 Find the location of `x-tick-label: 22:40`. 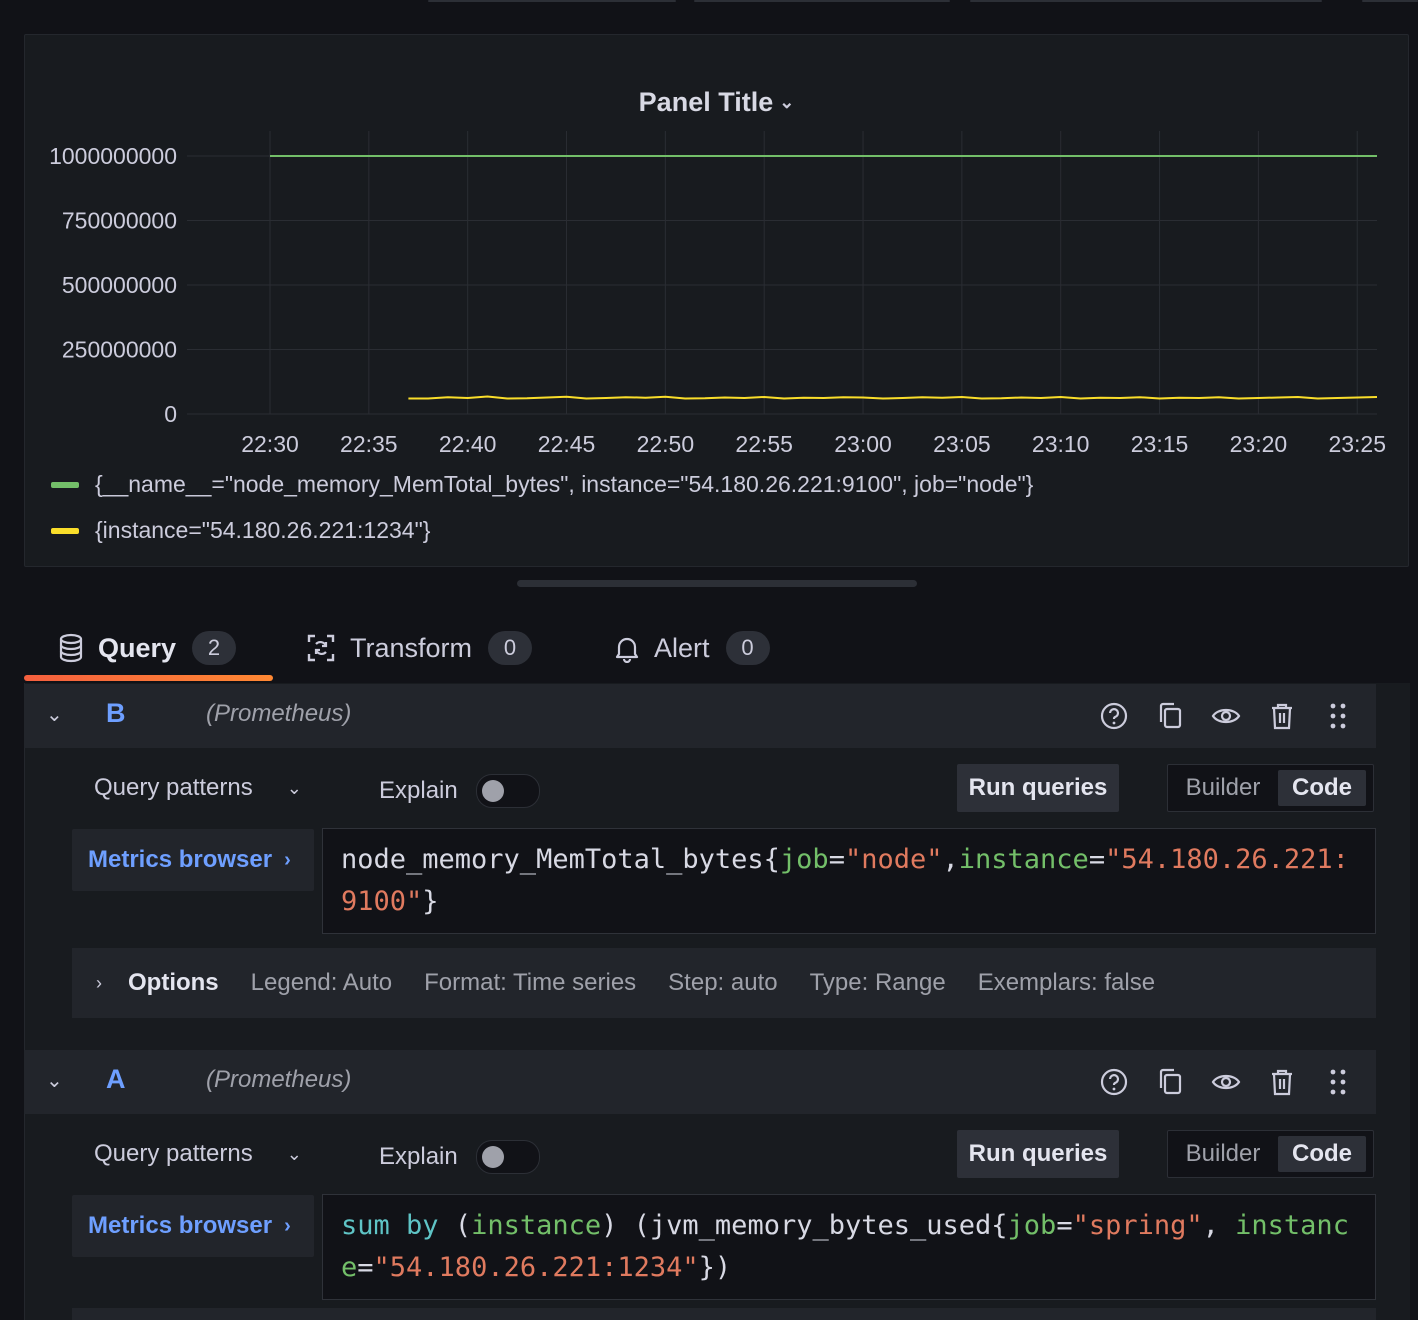

x-tick-label: 22:40 is located at coordinates (468, 444).